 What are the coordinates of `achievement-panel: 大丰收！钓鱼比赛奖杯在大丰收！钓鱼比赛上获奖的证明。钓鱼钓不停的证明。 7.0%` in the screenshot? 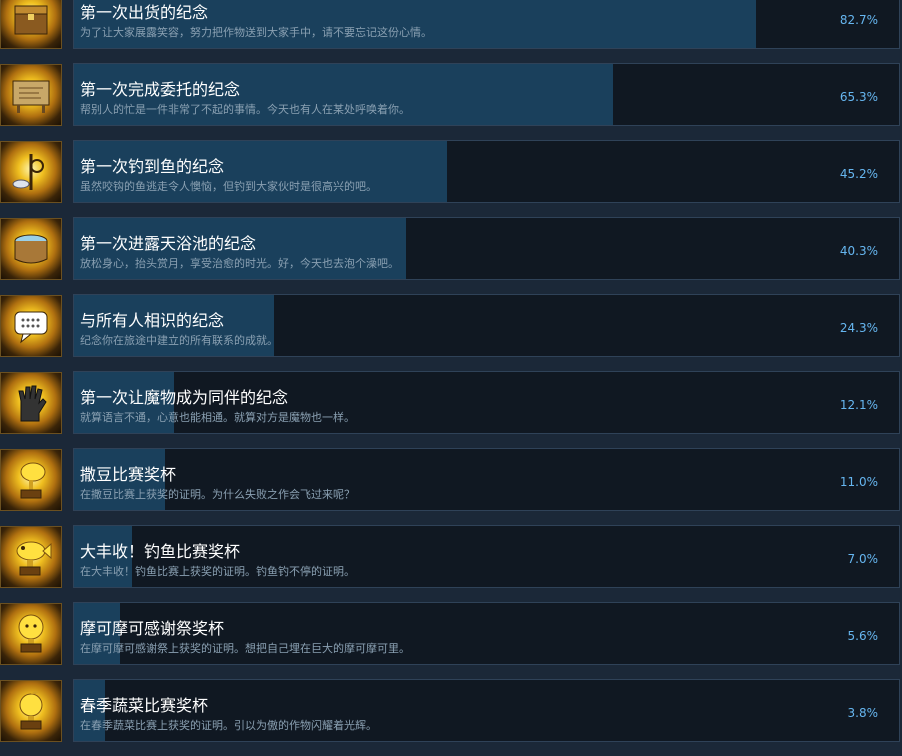 It's located at (486, 556).